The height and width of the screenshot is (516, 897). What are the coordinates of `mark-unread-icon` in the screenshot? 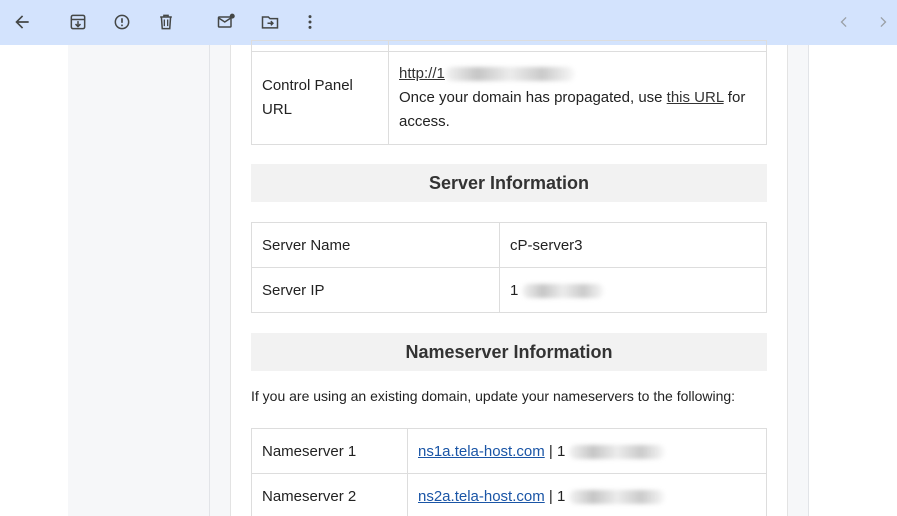 It's located at (226, 20).